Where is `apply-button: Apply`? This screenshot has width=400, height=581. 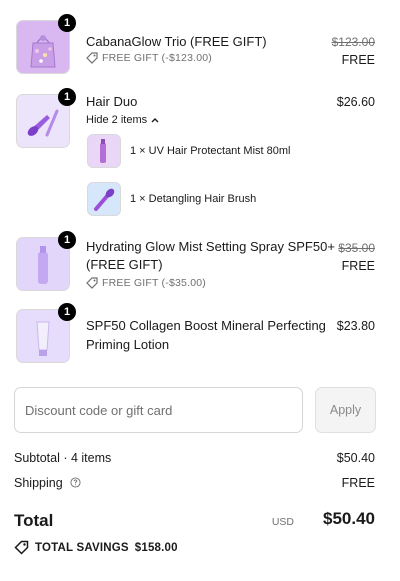
apply-button: Apply is located at coordinates (345, 410).